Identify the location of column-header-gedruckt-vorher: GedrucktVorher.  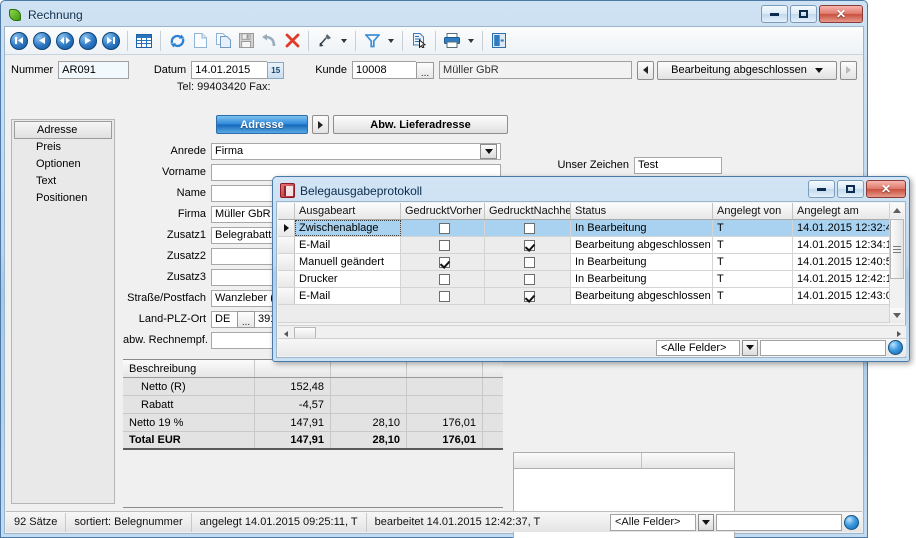
(443, 211).